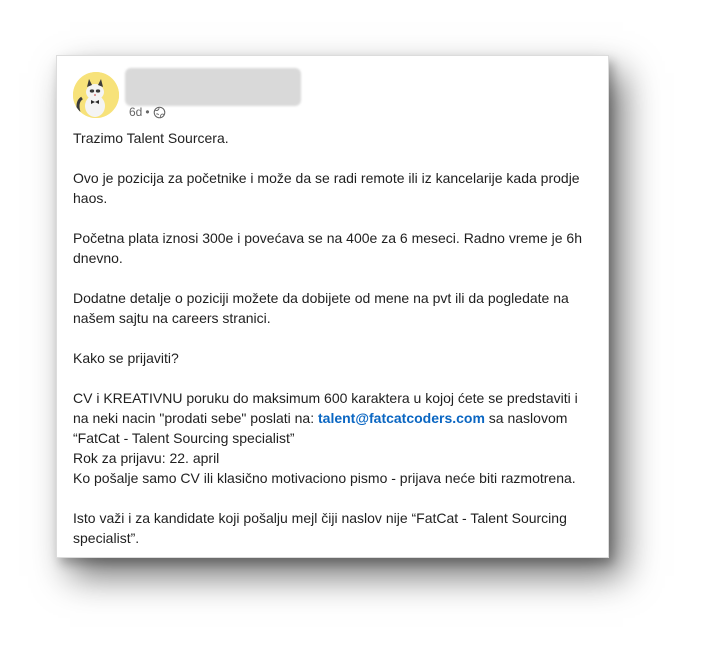  I want to click on cat-avatar-icon, so click(96, 95).